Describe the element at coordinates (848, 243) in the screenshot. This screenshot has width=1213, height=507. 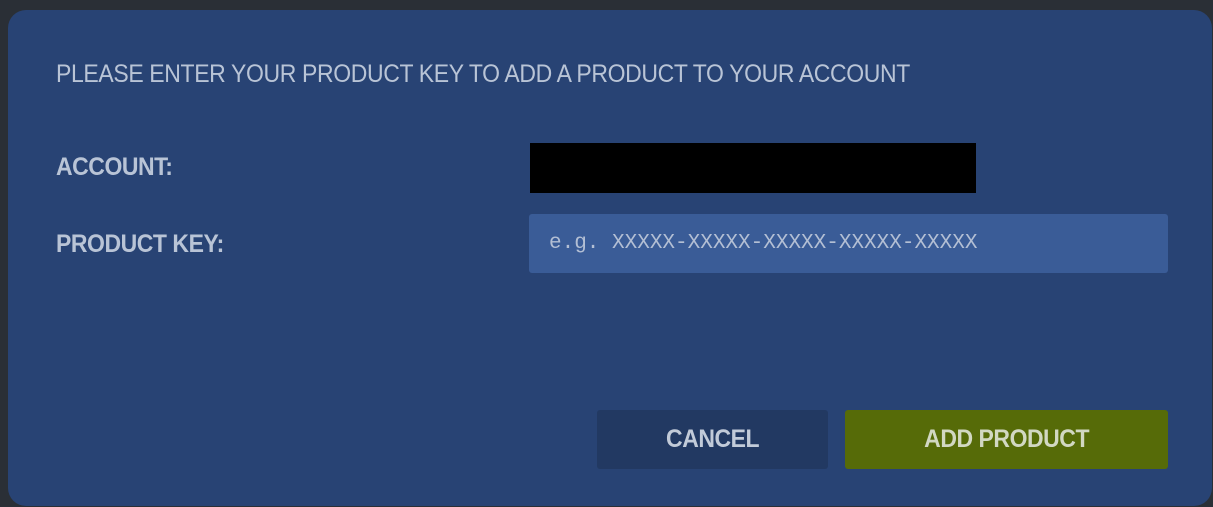
I see `product-key-input` at that location.